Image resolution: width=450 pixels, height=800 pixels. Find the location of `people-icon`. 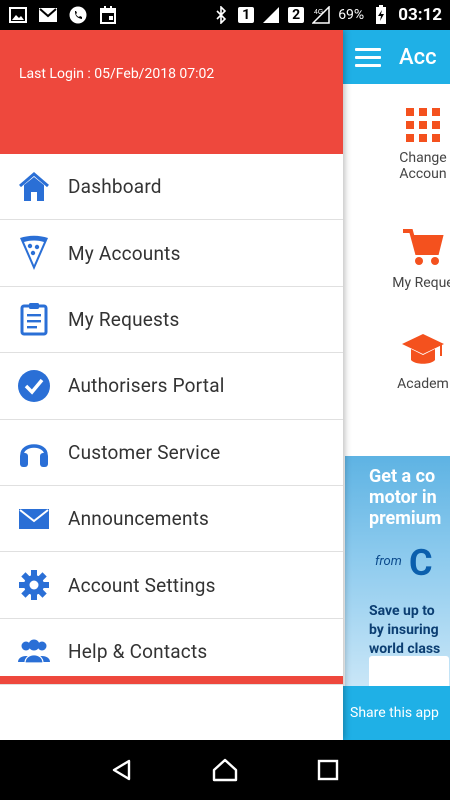

people-icon is located at coordinates (34, 651).